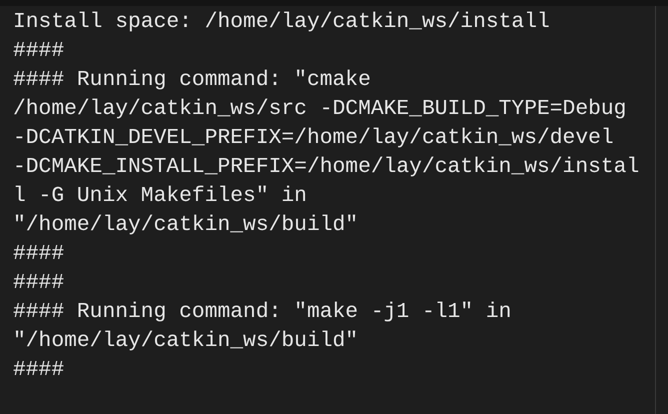 Image resolution: width=668 pixels, height=414 pixels. I want to click on terminal-line: #### Running command: "cmake, so click(192, 80).